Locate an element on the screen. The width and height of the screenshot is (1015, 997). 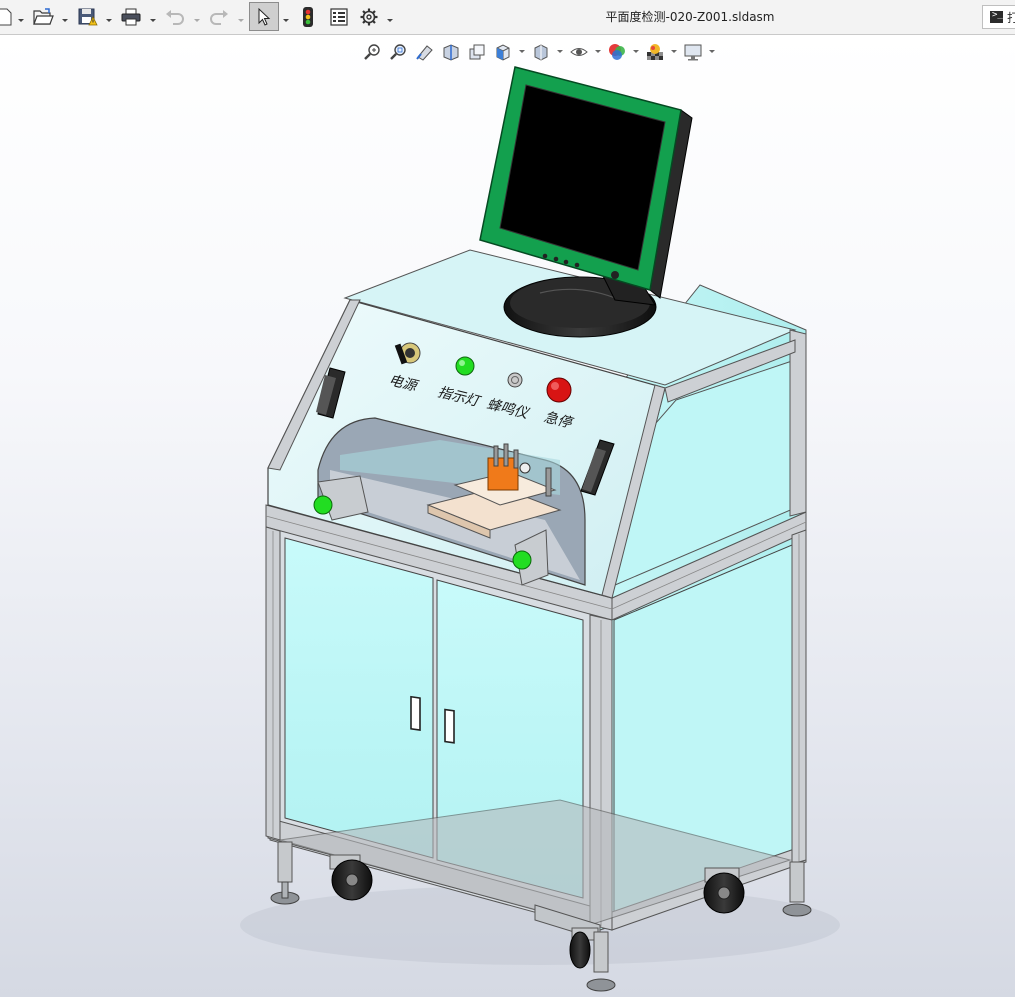
new-document-button is located at coordinates (7, 17).